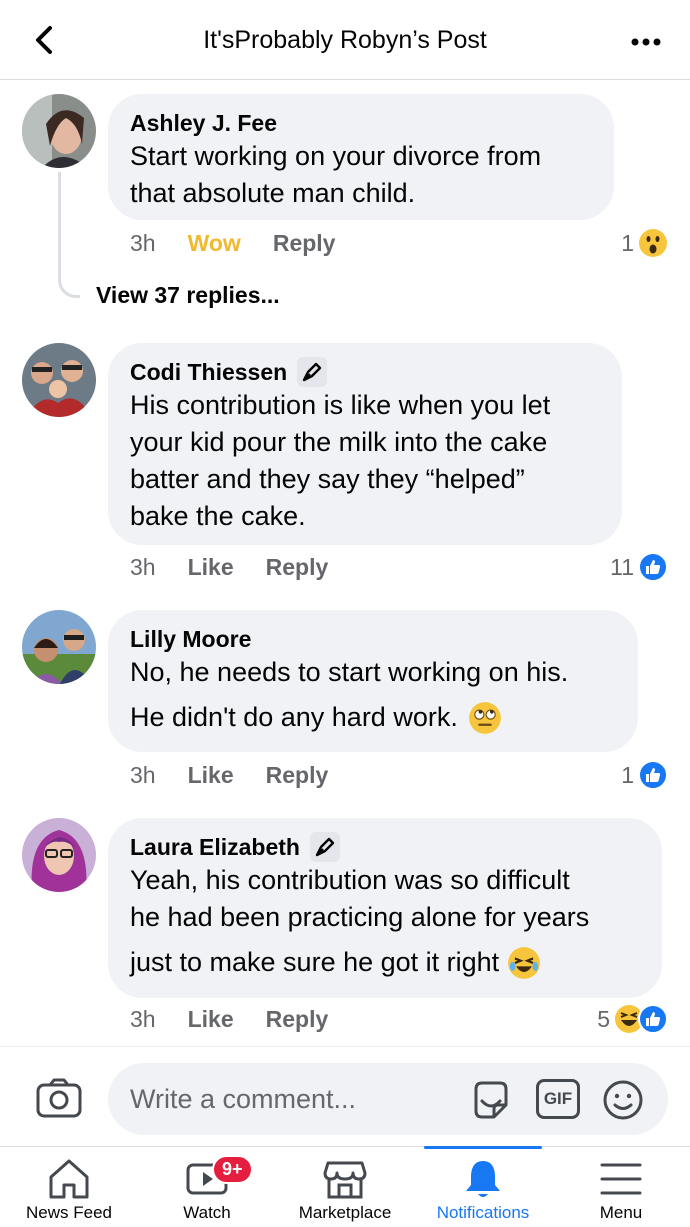 This screenshot has height=1227, width=690. What do you see at coordinates (632, 1019) in the screenshot?
I see `reaction-summary: 5` at bounding box center [632, 1019].